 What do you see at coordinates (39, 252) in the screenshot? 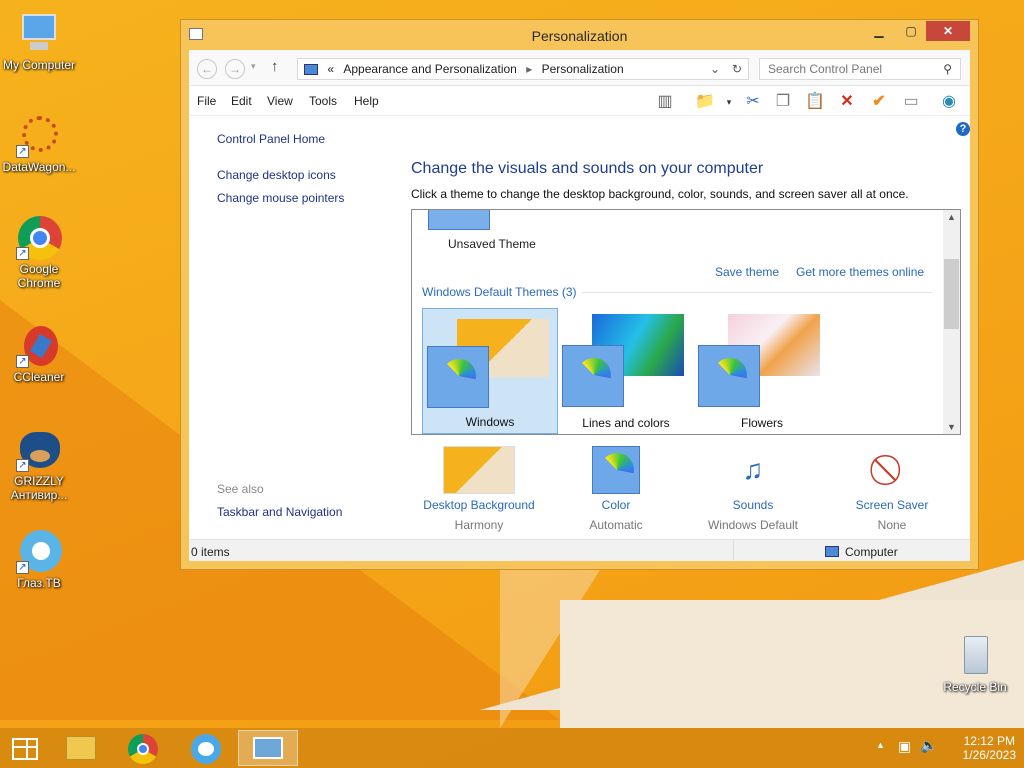
I see `desktop-icon-chrome: ↗ Google Chrome` at bounding box center [39, 252].